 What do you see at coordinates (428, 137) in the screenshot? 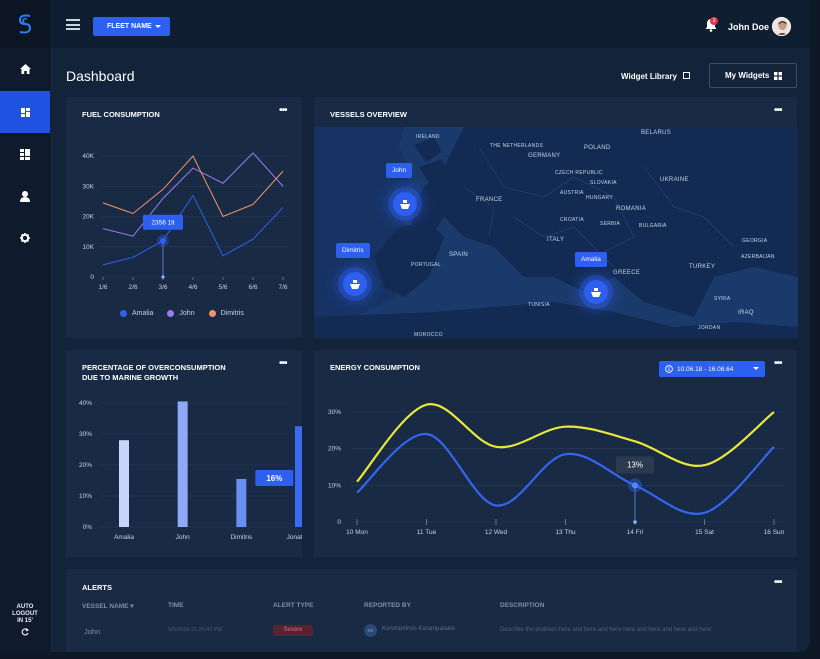
I see `map-country-label: IRELAND` at bounding box center [428, 137].